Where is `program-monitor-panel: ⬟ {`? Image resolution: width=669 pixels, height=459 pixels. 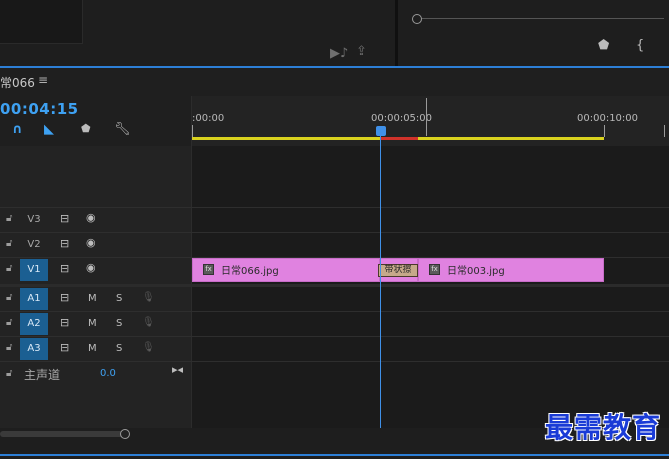 program-monitor-panel: ⬟ { is located at coordinates (533, 33).